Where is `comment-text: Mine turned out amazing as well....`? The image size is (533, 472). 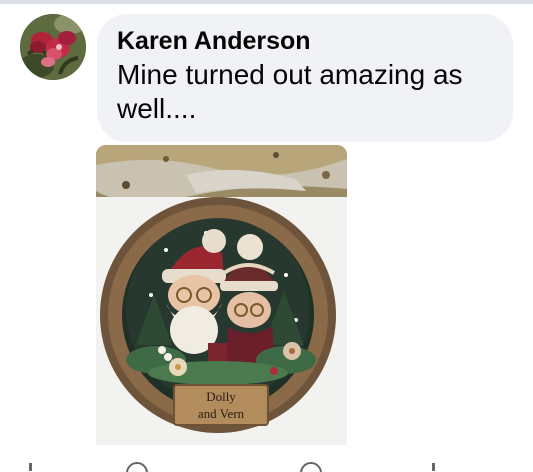 comment-text: Mine turned out amazing as well.... is located at coordinates (290, 91).